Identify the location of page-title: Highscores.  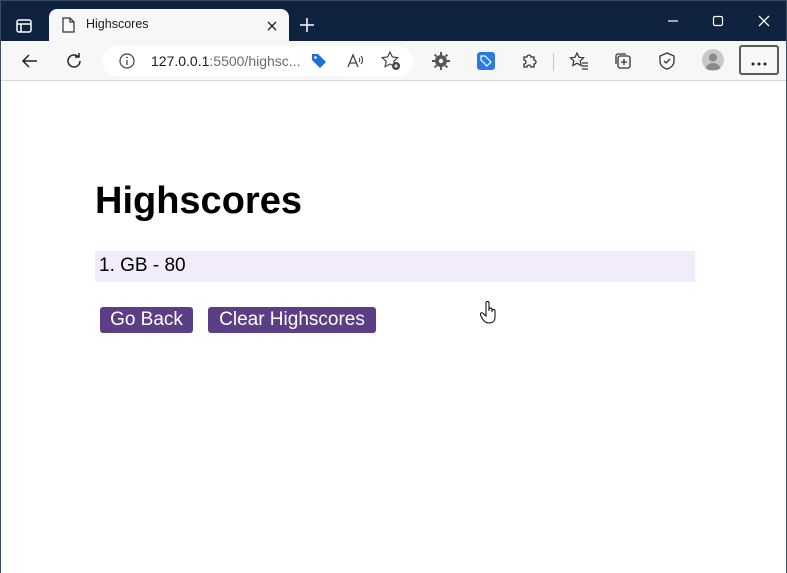
(198, 201).